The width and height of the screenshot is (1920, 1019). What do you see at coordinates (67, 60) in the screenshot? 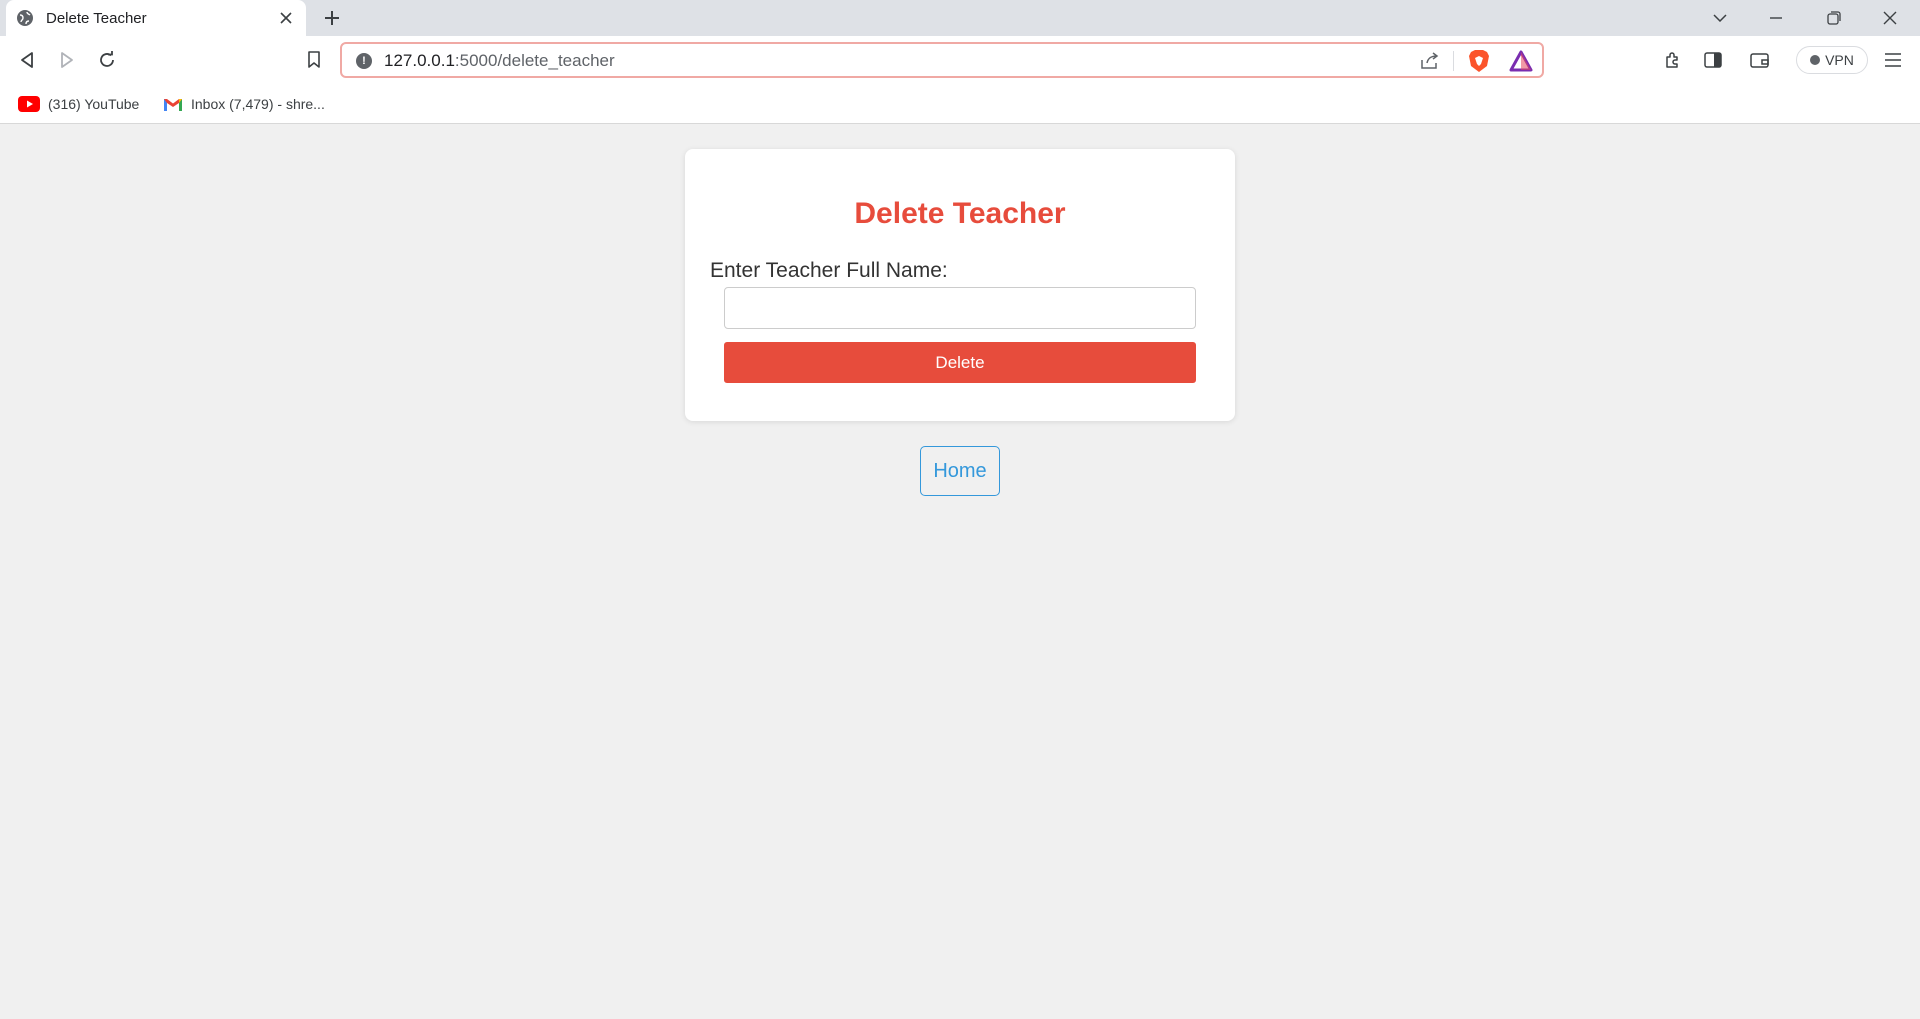
I see `forward-icon` at bounding box center [67, 60].